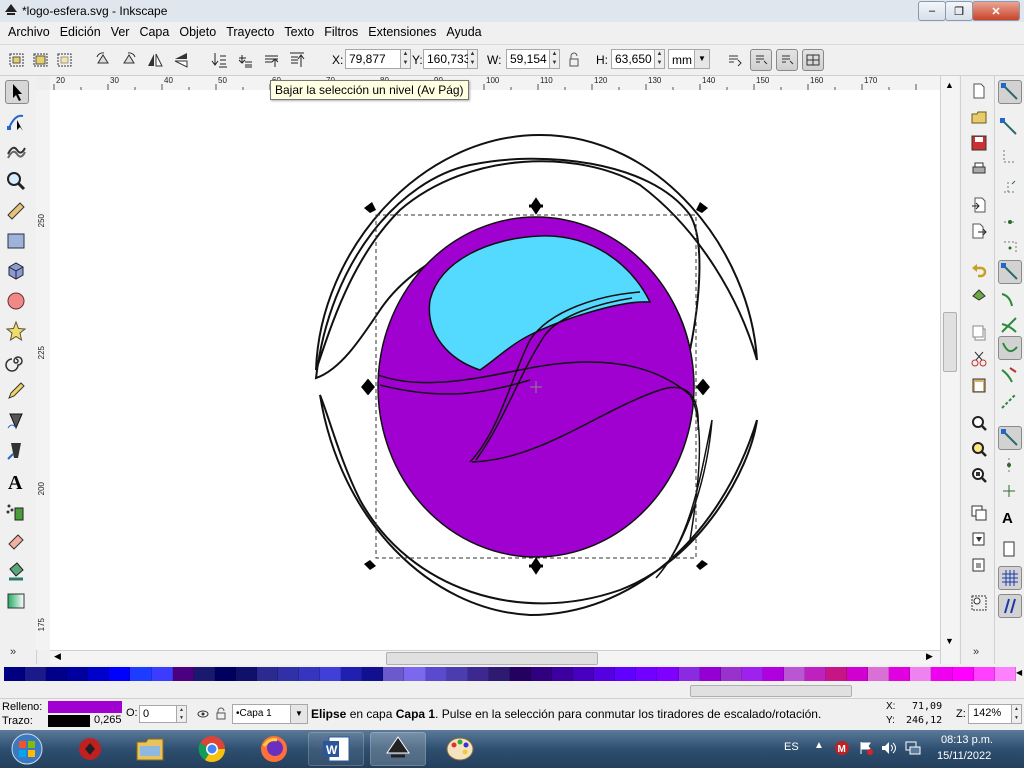  I want to click on stroke-width: 0,265, so click(108, 720).